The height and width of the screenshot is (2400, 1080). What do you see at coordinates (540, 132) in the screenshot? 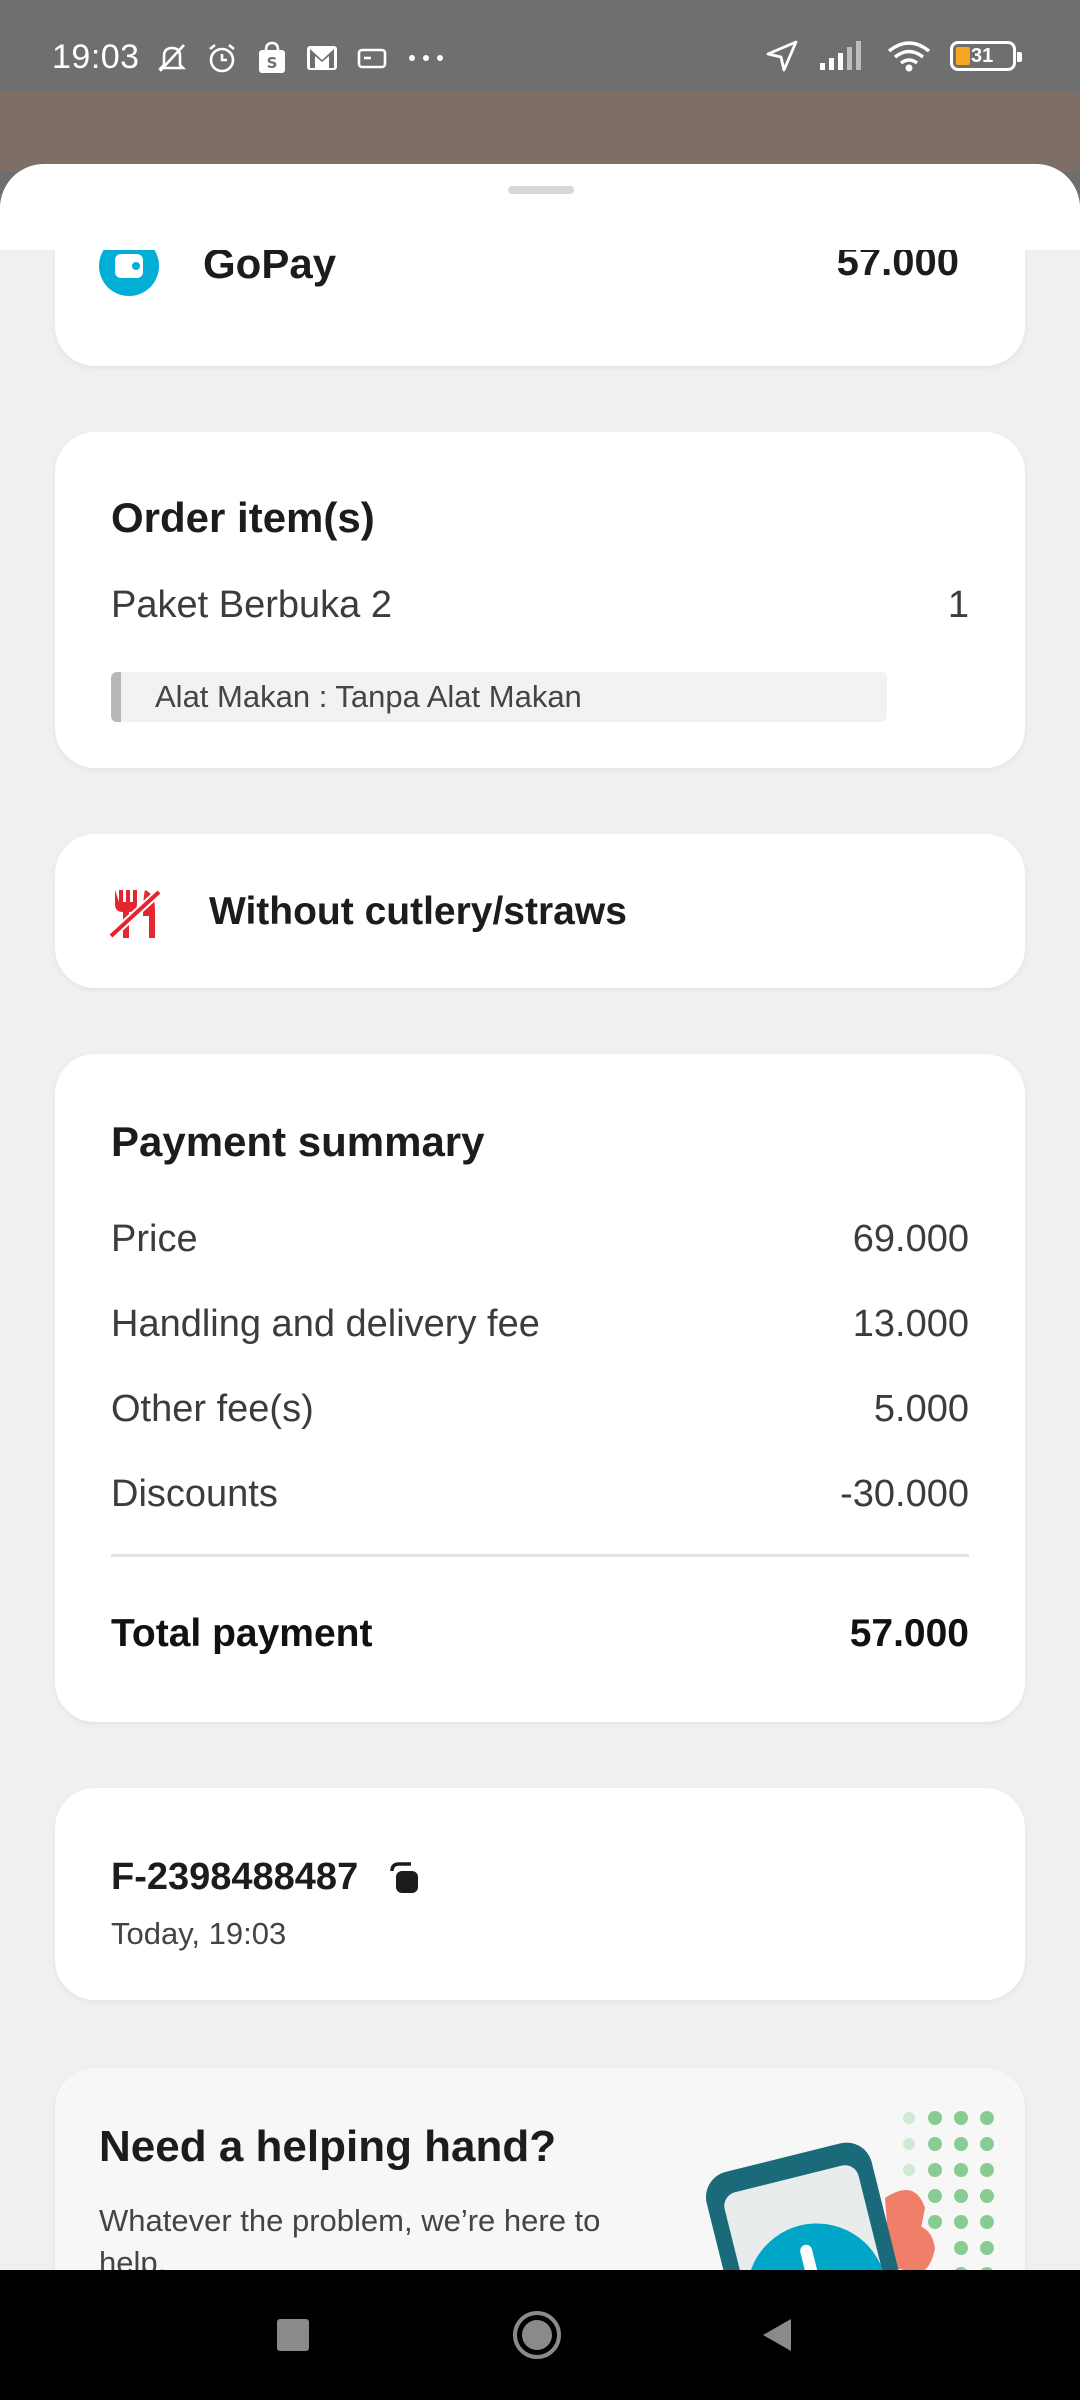
I see `backdrop` at bounding box center [540, 132].